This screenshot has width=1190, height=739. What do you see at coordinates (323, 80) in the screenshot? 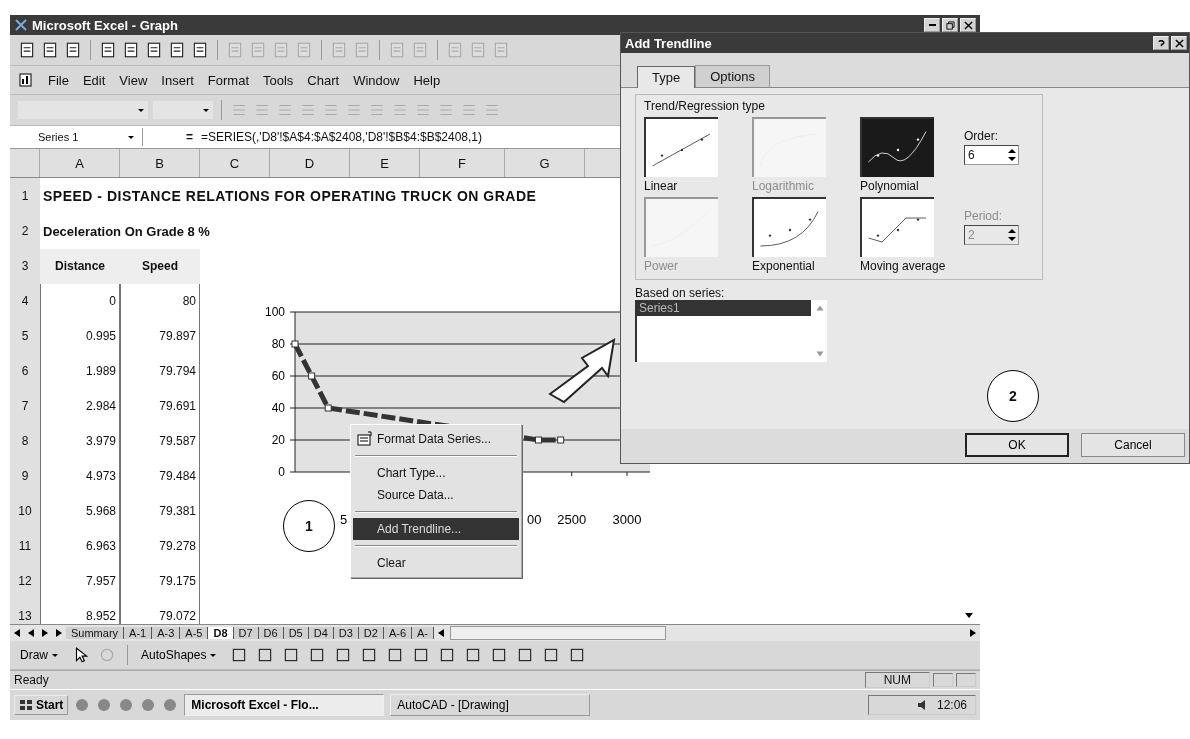
I see `menu-item: Chart` at bounding box center [323, 80].